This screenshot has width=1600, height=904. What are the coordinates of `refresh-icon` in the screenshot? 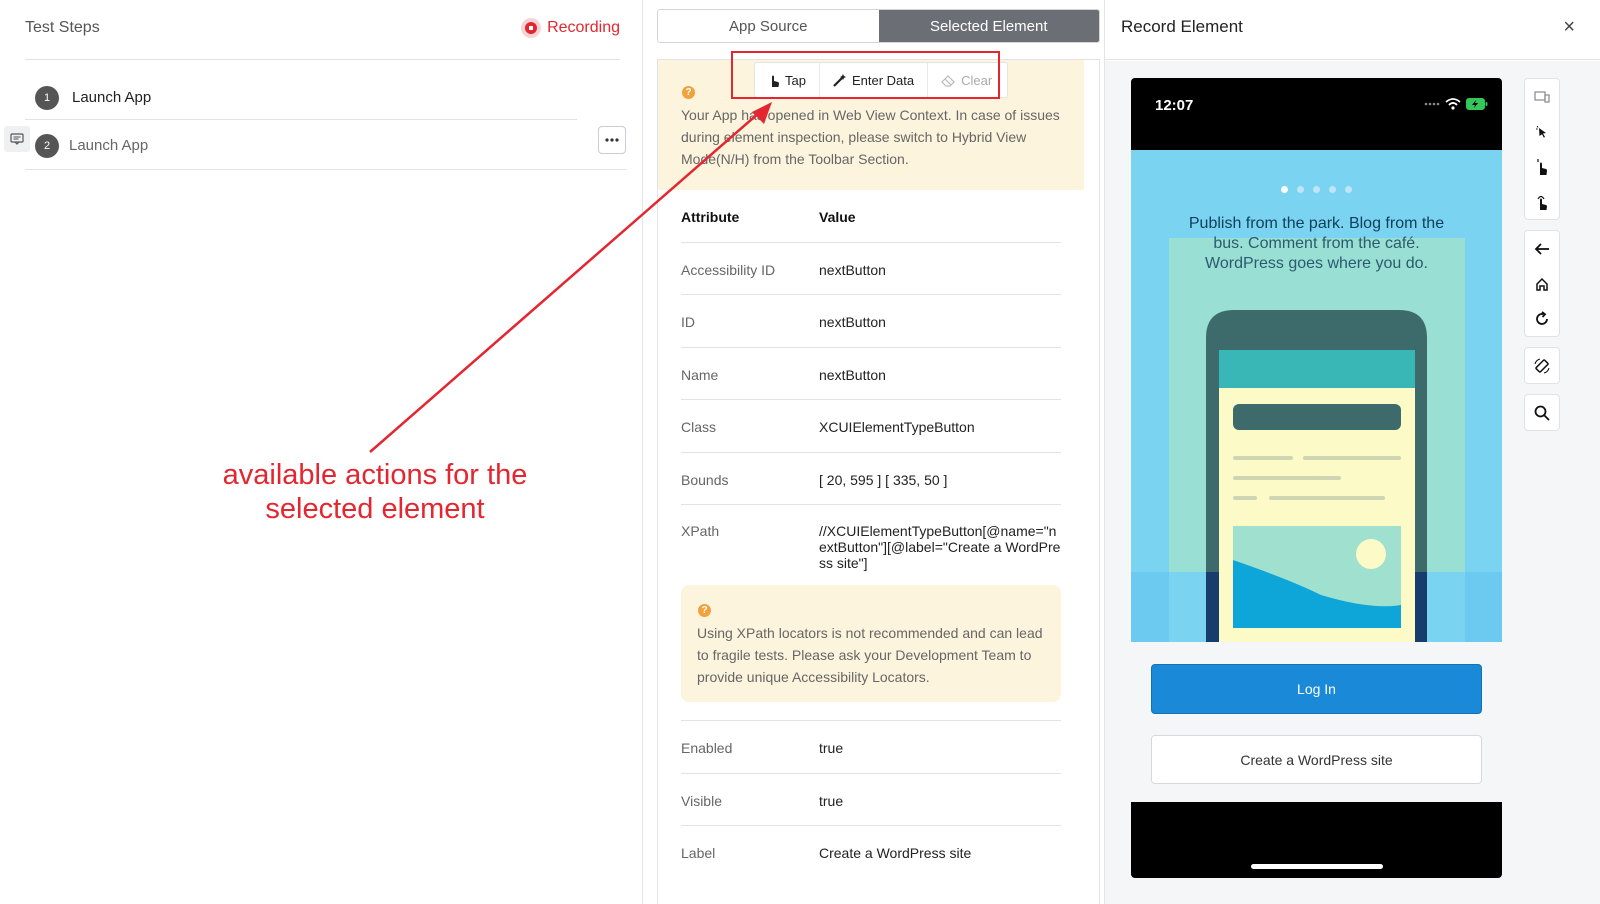 It's located at (1542, 318).